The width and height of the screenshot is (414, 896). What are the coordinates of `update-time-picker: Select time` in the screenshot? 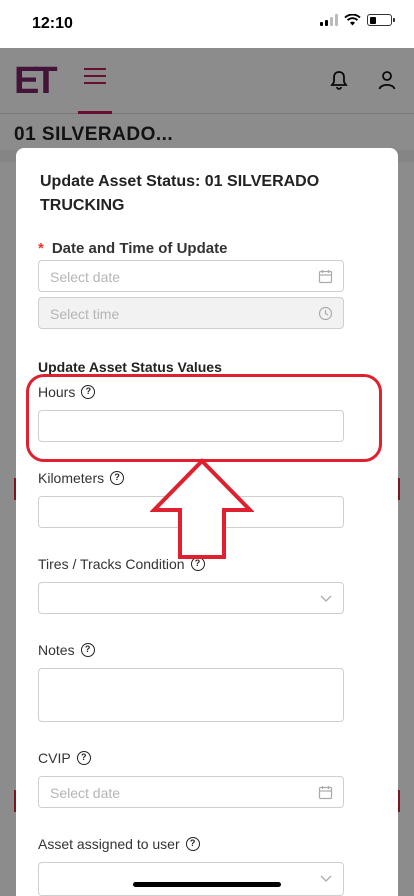 It's located at (191, 313).